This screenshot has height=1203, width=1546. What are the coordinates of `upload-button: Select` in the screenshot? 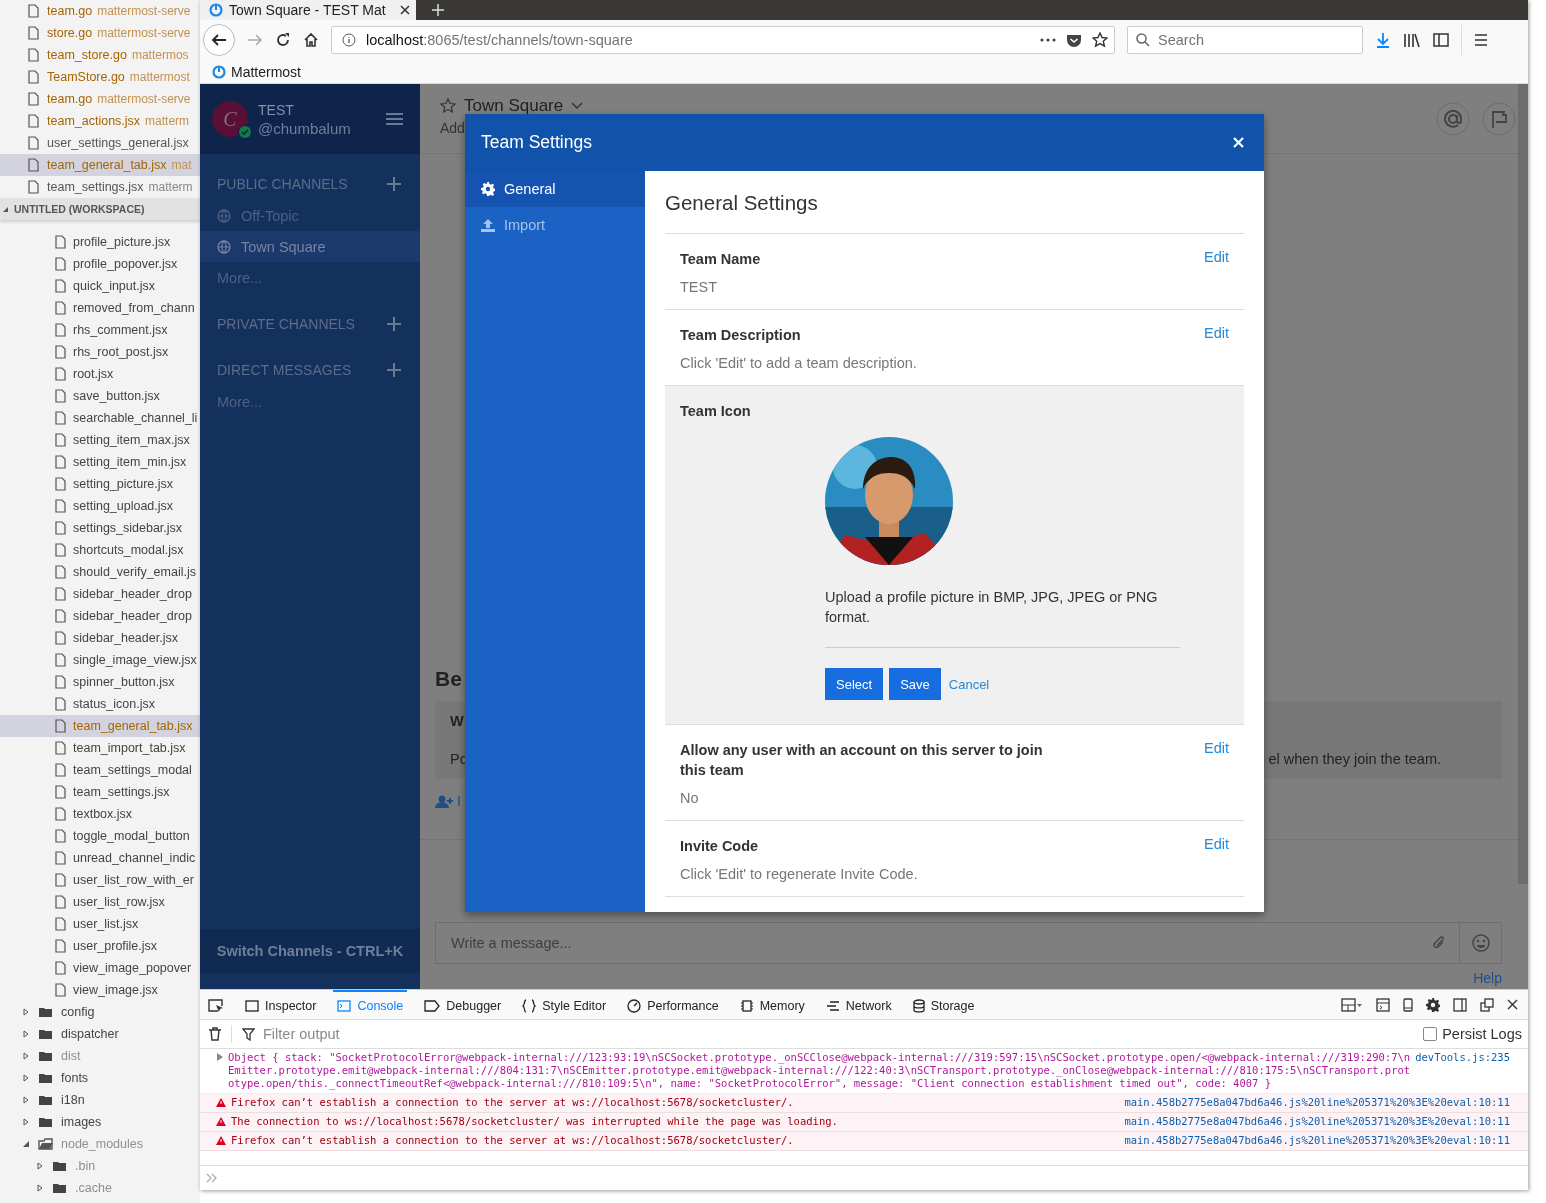 It's located at (854, 684).